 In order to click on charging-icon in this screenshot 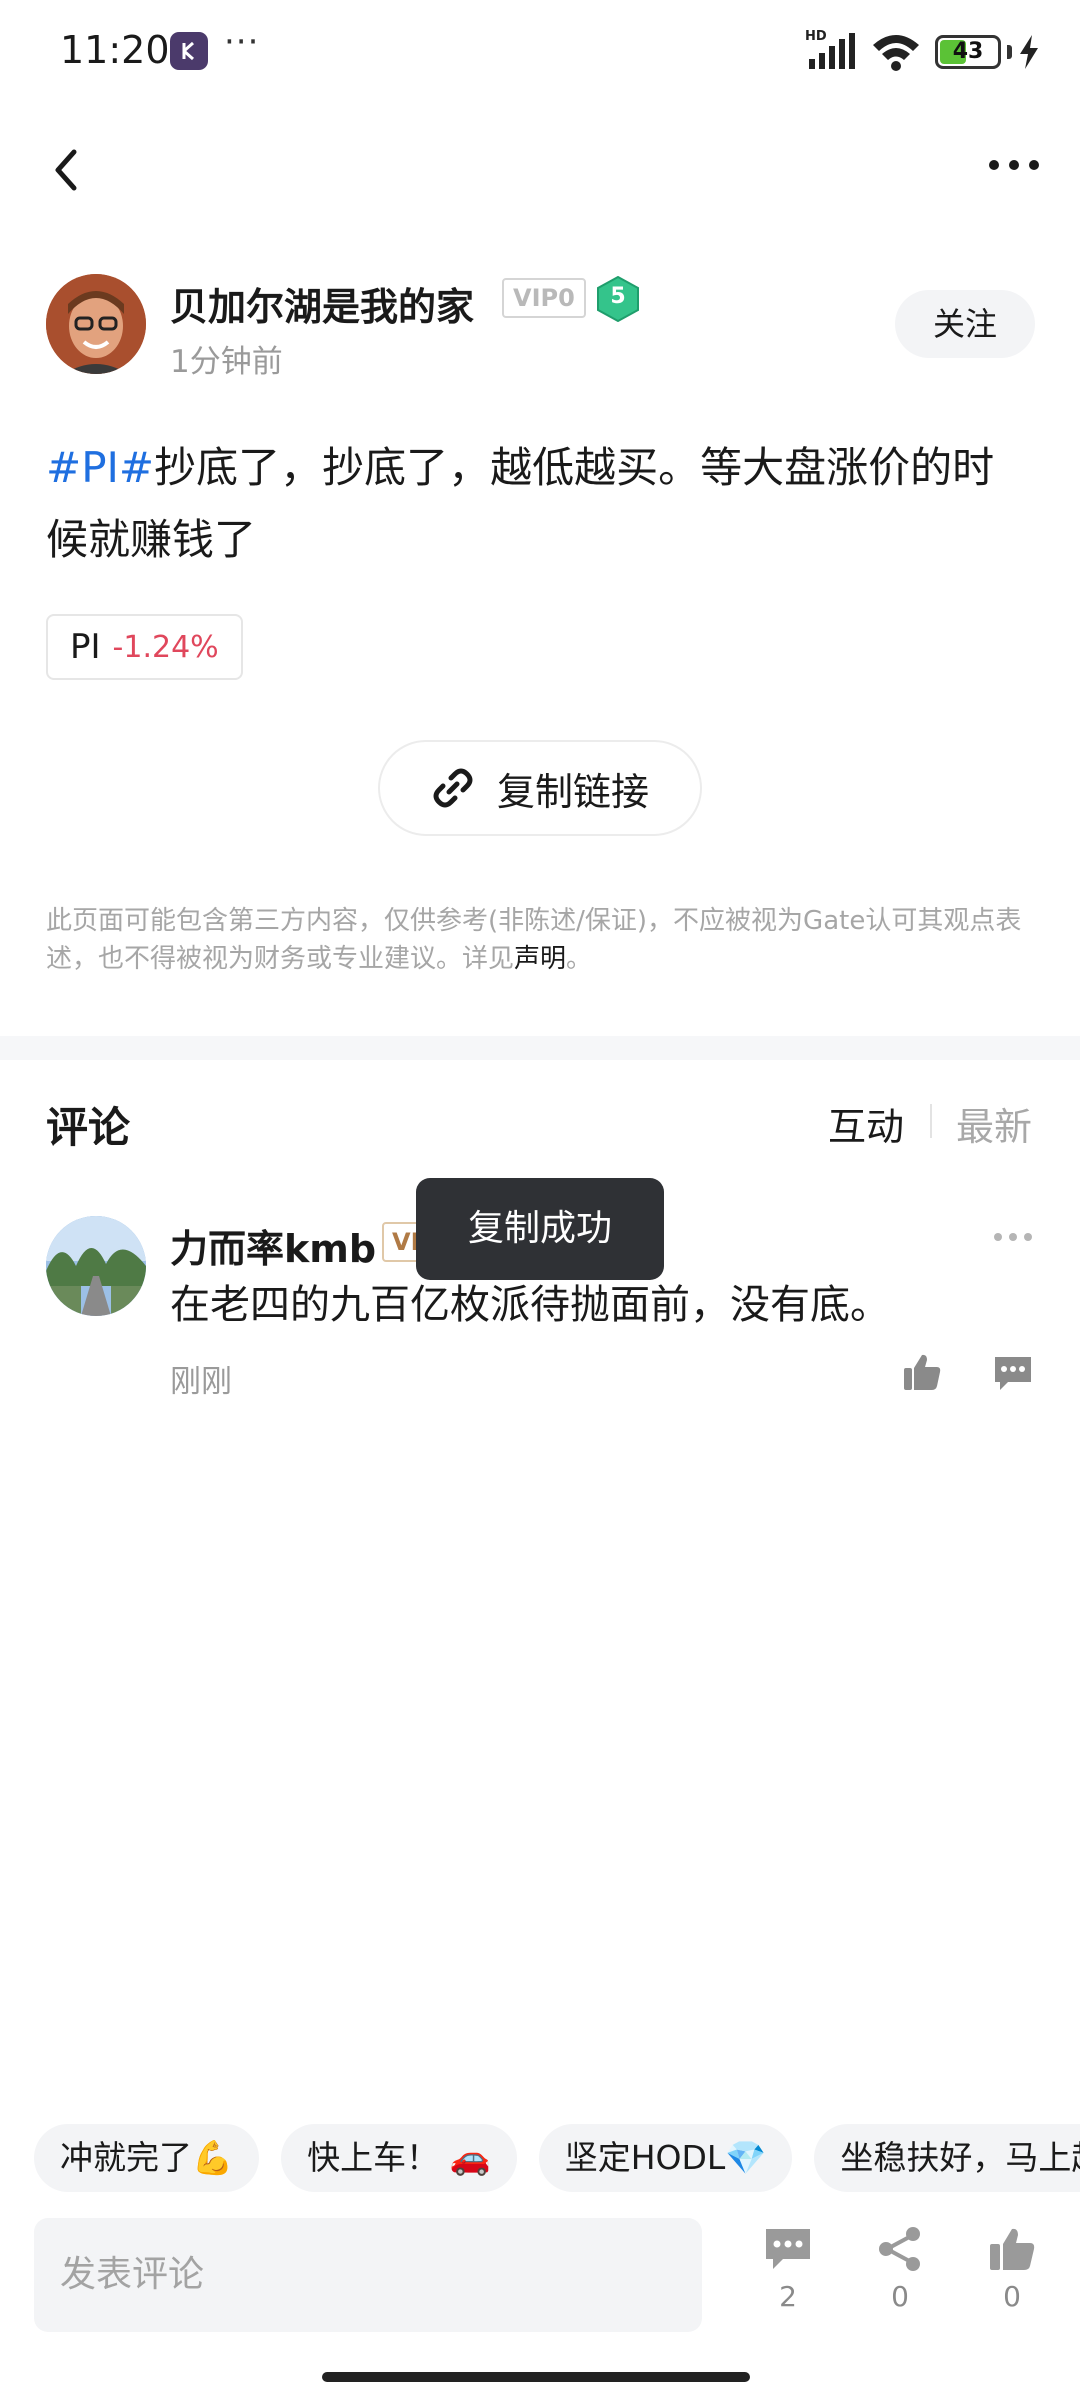, I will do `click(1029, 52)`.